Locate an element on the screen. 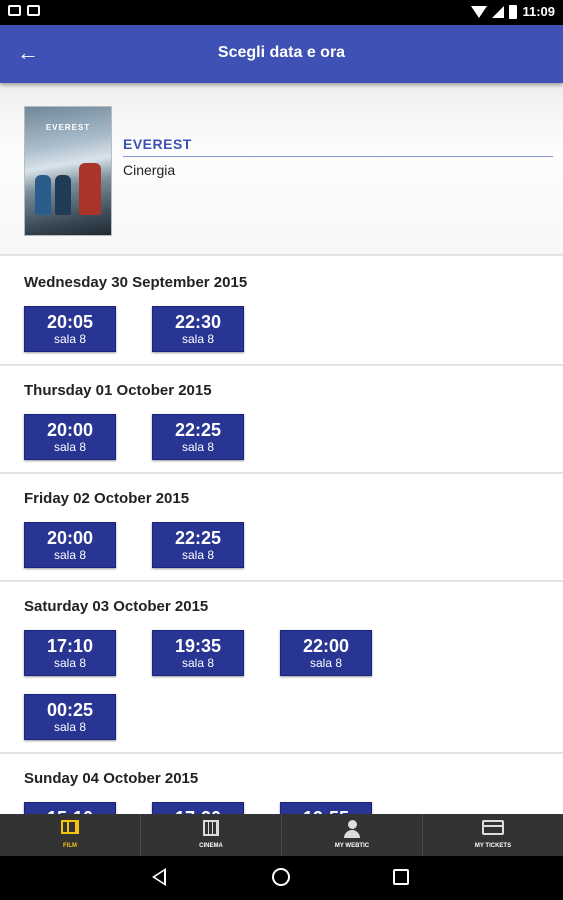  showtime-button: 19:35 sala 8 is located at coordinates (198, 653).